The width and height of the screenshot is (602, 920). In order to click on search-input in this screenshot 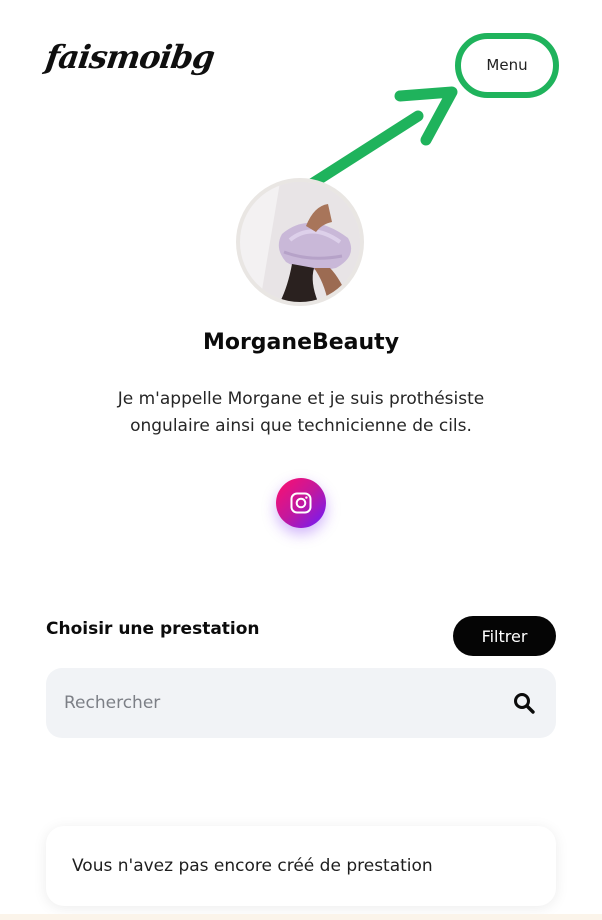, I will do `click(287, 703)`.